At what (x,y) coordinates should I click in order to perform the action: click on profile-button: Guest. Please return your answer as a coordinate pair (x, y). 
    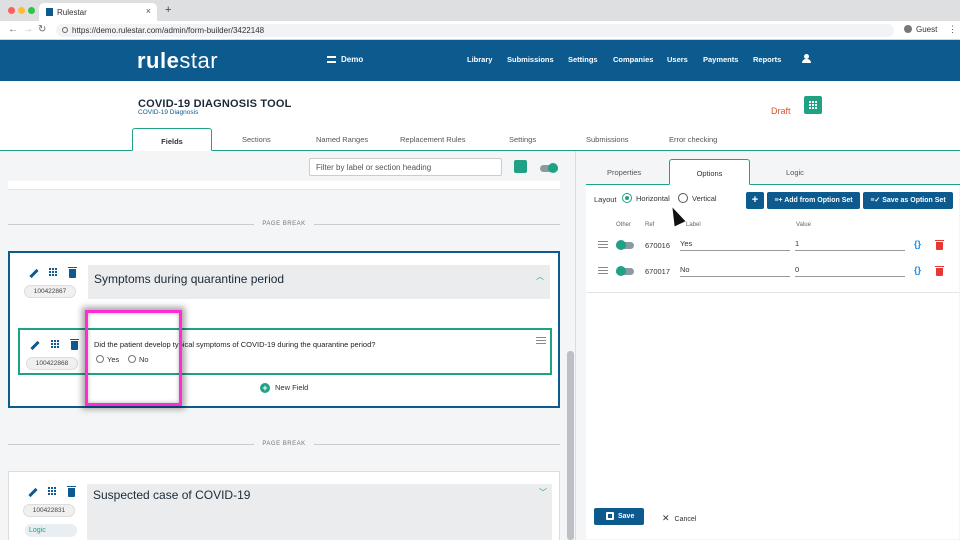
    Looking at the image, I should click on (920, 29).